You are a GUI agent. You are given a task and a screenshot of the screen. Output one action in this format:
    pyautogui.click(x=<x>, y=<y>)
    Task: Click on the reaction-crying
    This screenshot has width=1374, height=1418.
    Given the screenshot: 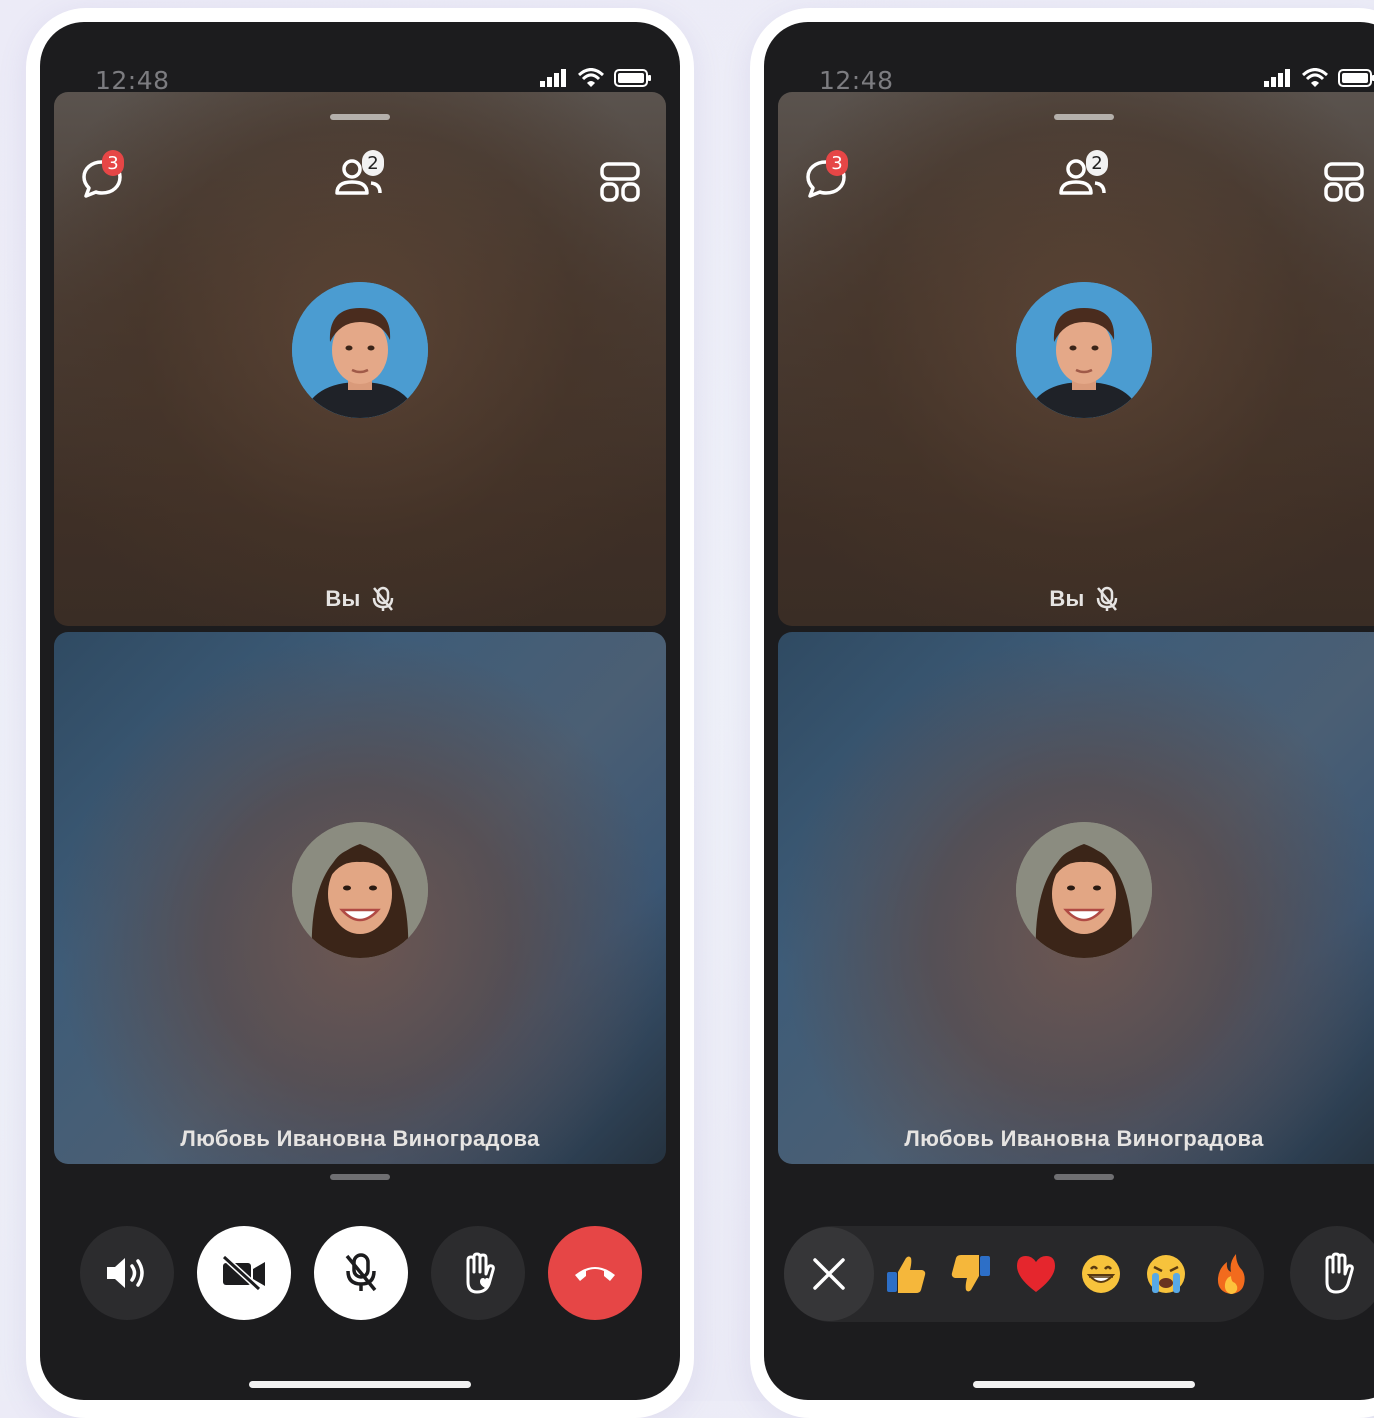 What is the action you would take?
    pyautogui.click(x=1166, y=1274)
    